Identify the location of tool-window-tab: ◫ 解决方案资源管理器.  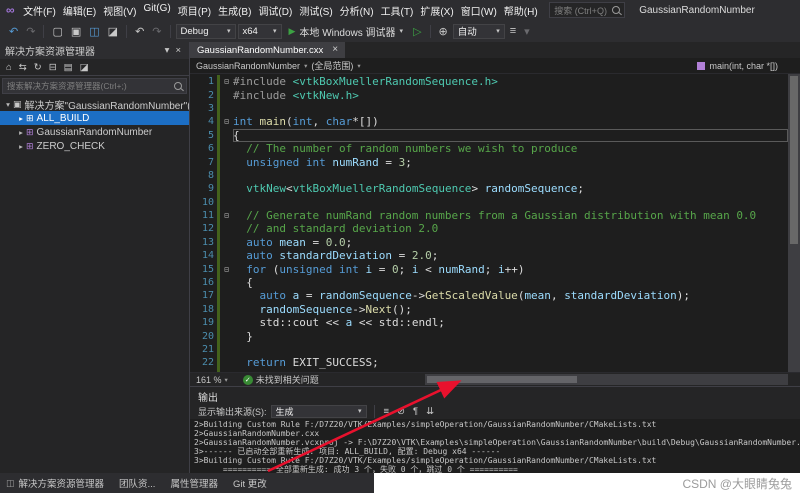
(55, 483).